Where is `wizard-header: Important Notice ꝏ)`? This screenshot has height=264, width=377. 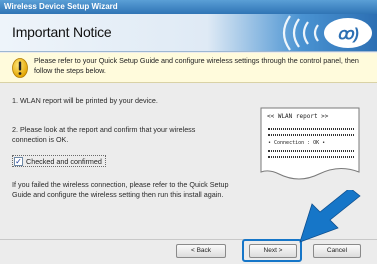
wizard-header: Important Notice ꝏ) is located at coordinates (188, 33).